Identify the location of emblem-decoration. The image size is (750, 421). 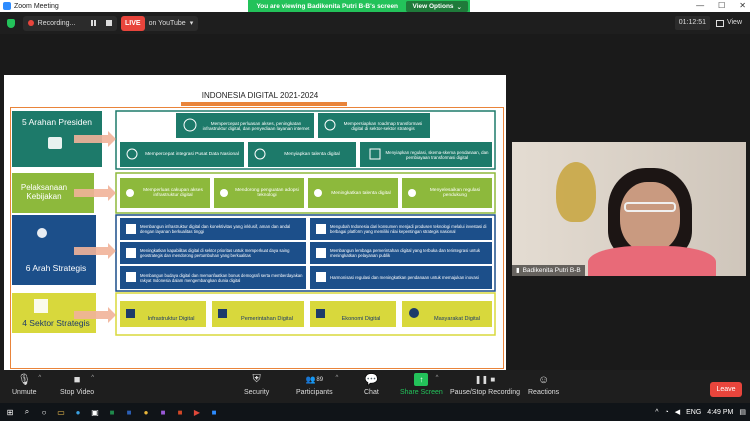
(576, 192).